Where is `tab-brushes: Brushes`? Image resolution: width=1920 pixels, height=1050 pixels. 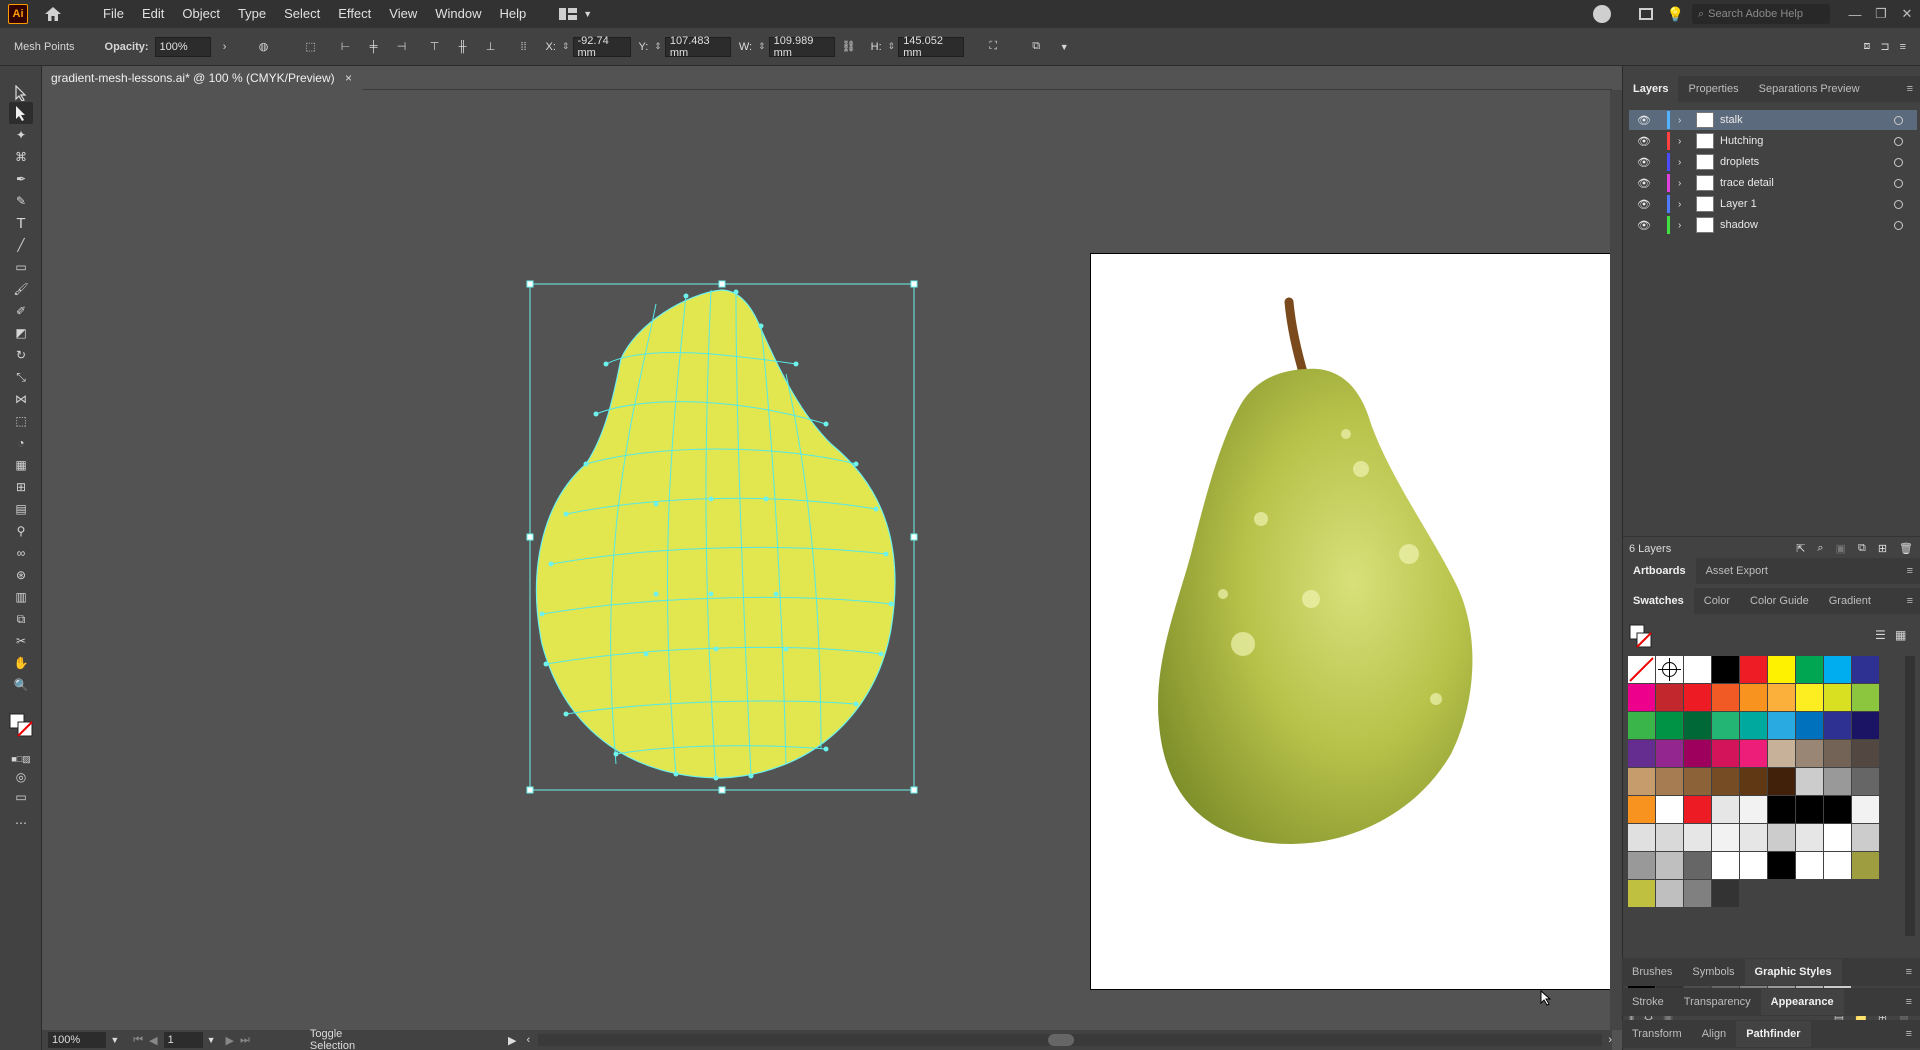
tab-brushes: Brushes is located at coordinates (1652, 972).